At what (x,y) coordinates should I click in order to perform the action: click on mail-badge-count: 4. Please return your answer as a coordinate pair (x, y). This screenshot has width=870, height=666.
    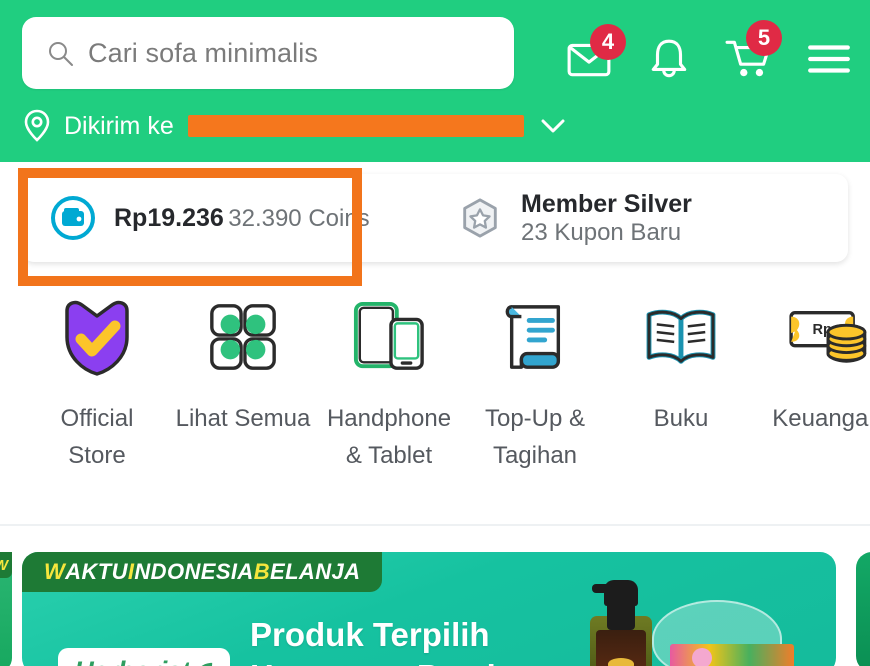
    Looking at the image, I should click on (608, 42).